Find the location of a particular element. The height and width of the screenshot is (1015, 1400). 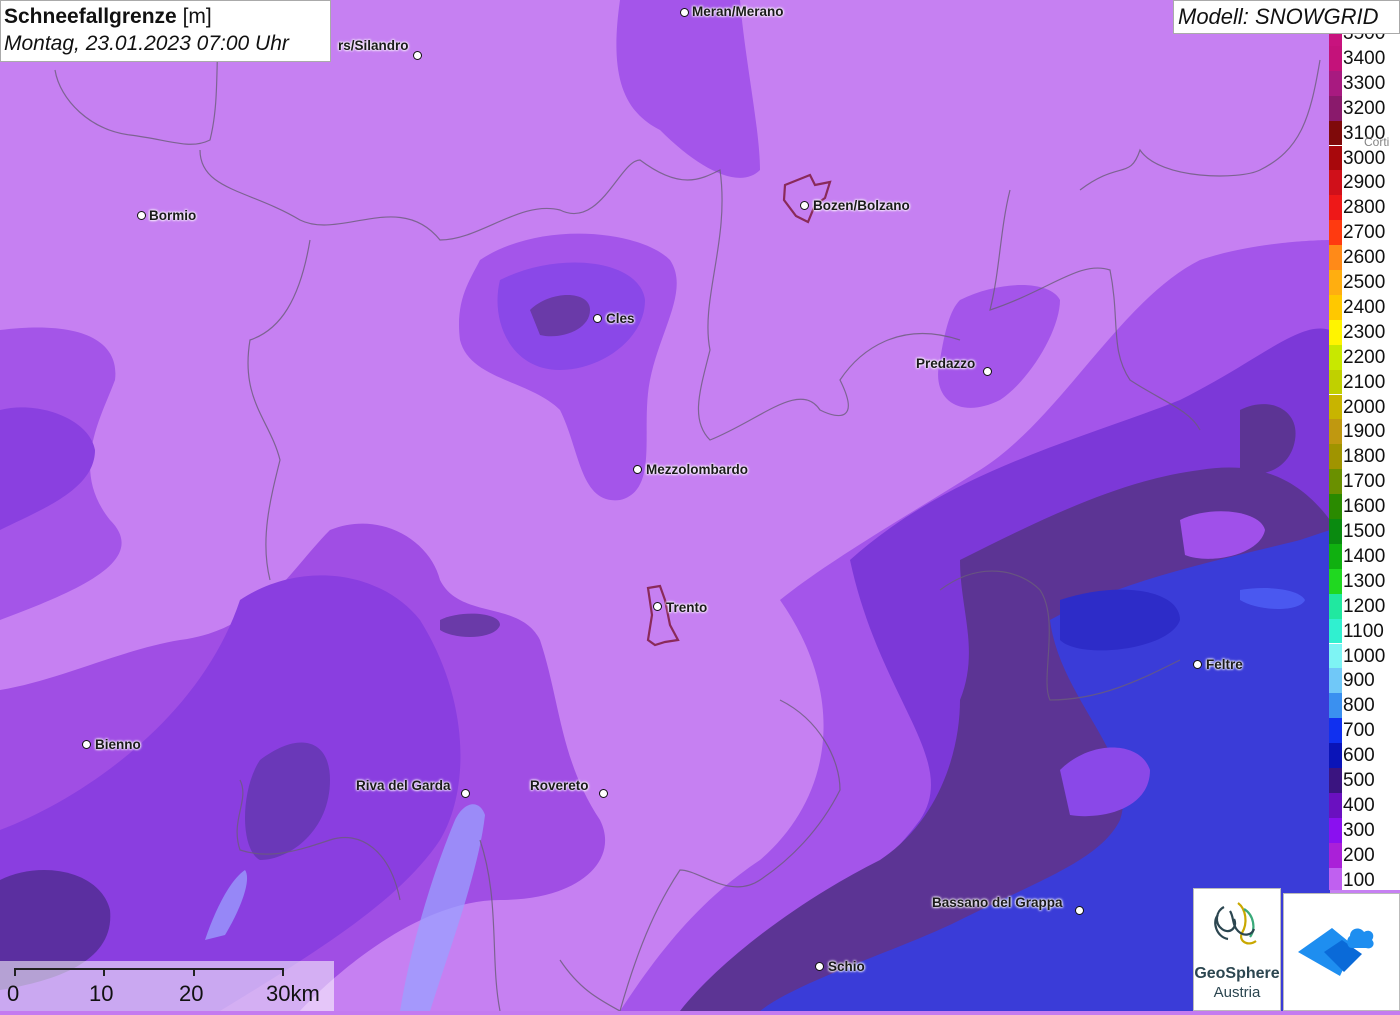

legend-label: 1100 is located at coordinates (1363, 631).